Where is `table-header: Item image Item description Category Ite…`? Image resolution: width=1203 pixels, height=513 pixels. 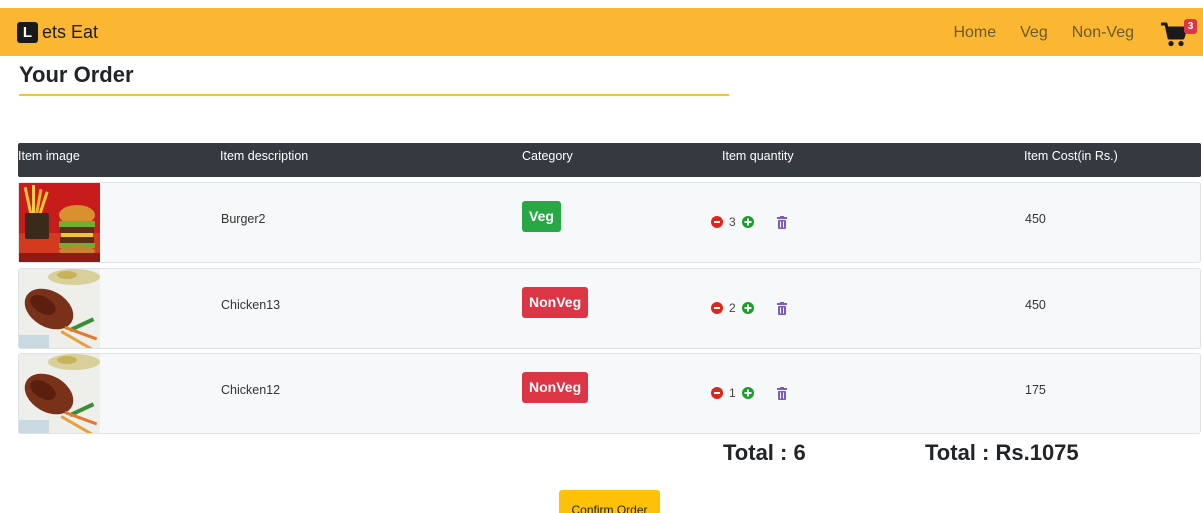 table-header: Item image Item description Category Ite… is located at coordinates (609, 160).